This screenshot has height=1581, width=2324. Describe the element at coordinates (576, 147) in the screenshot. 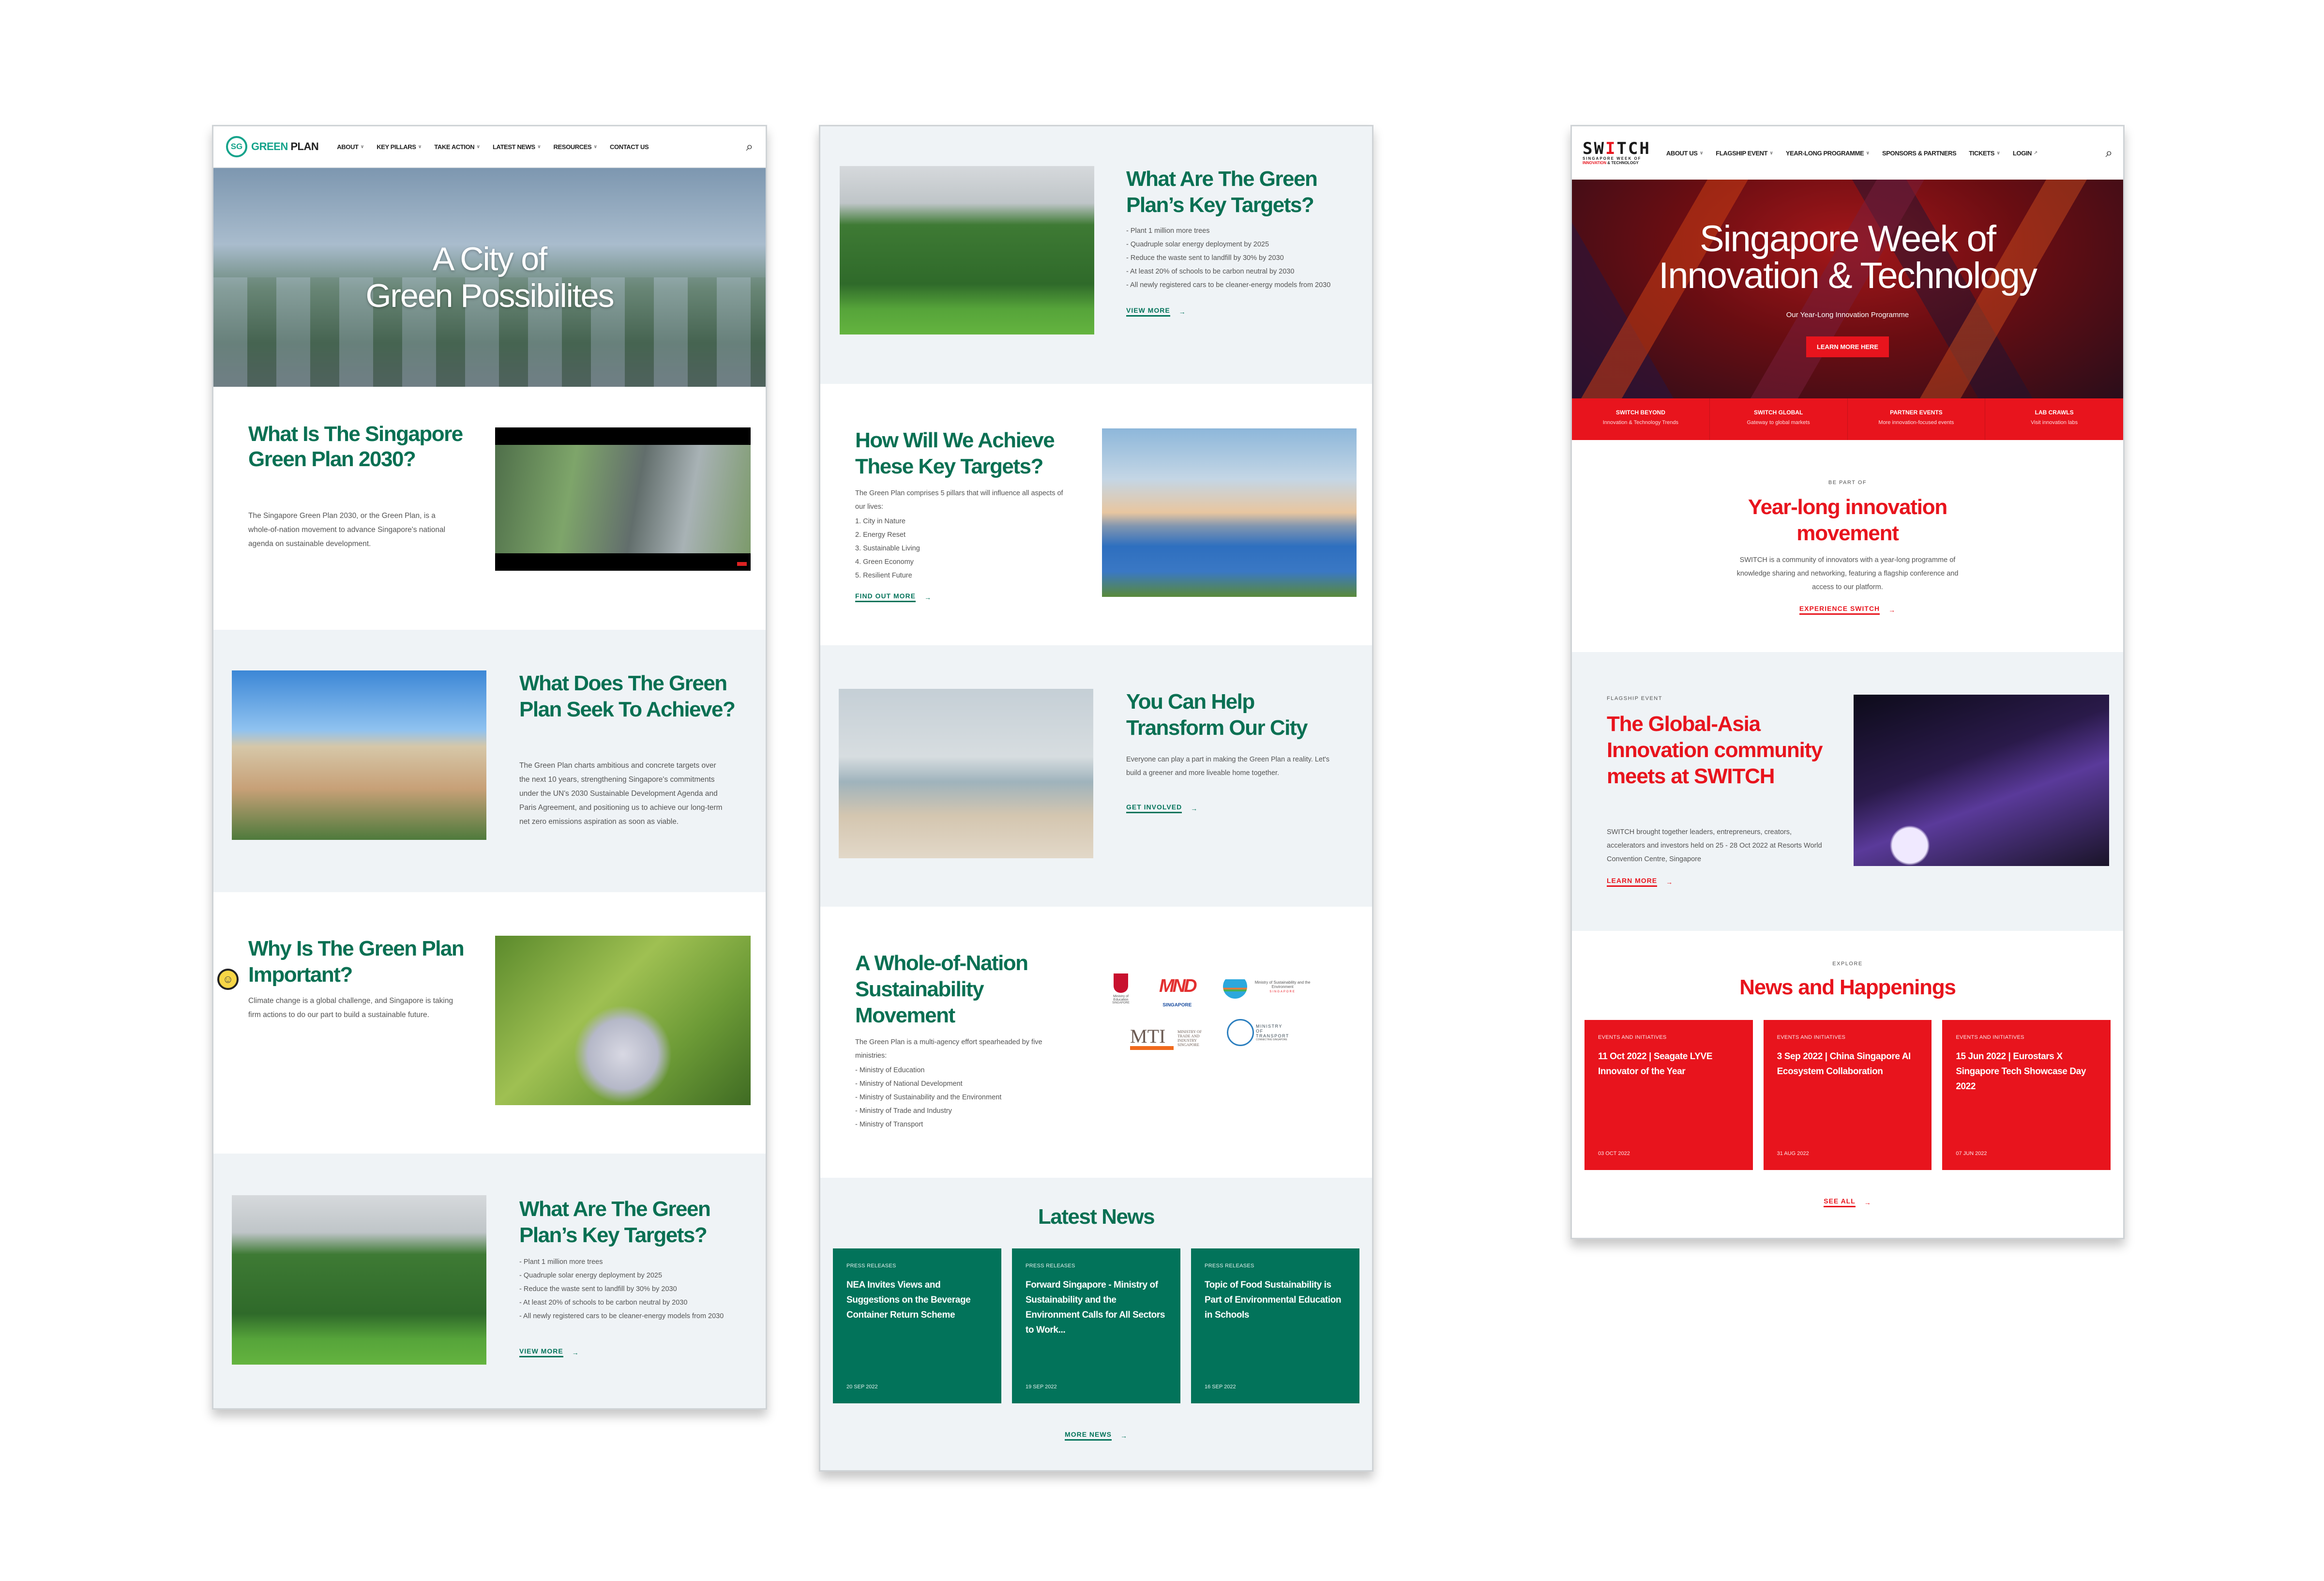

I see `nav-item-resources: RESOURCES ∨` at that location.